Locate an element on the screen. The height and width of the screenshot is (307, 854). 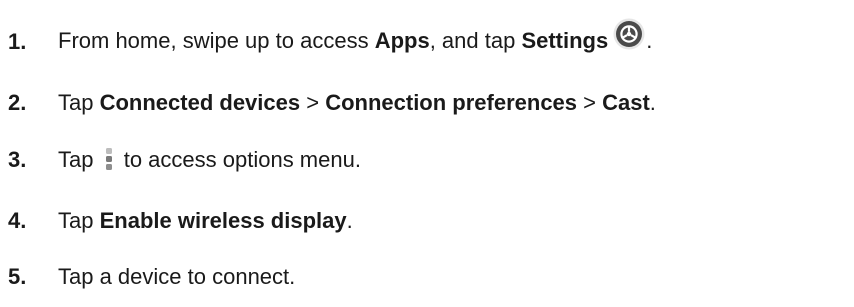
step-text: Tap a device to connect. is located at coordinates (176, 277).